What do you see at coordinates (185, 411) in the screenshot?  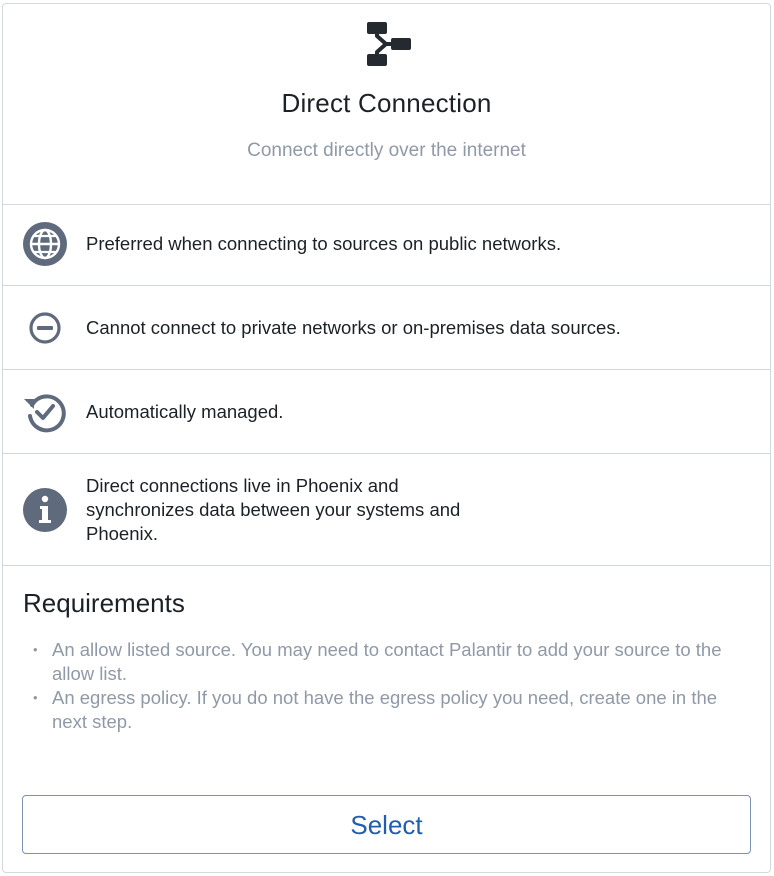 I see `feature-text: Automatically managed.` at bounding box center [185, 411].